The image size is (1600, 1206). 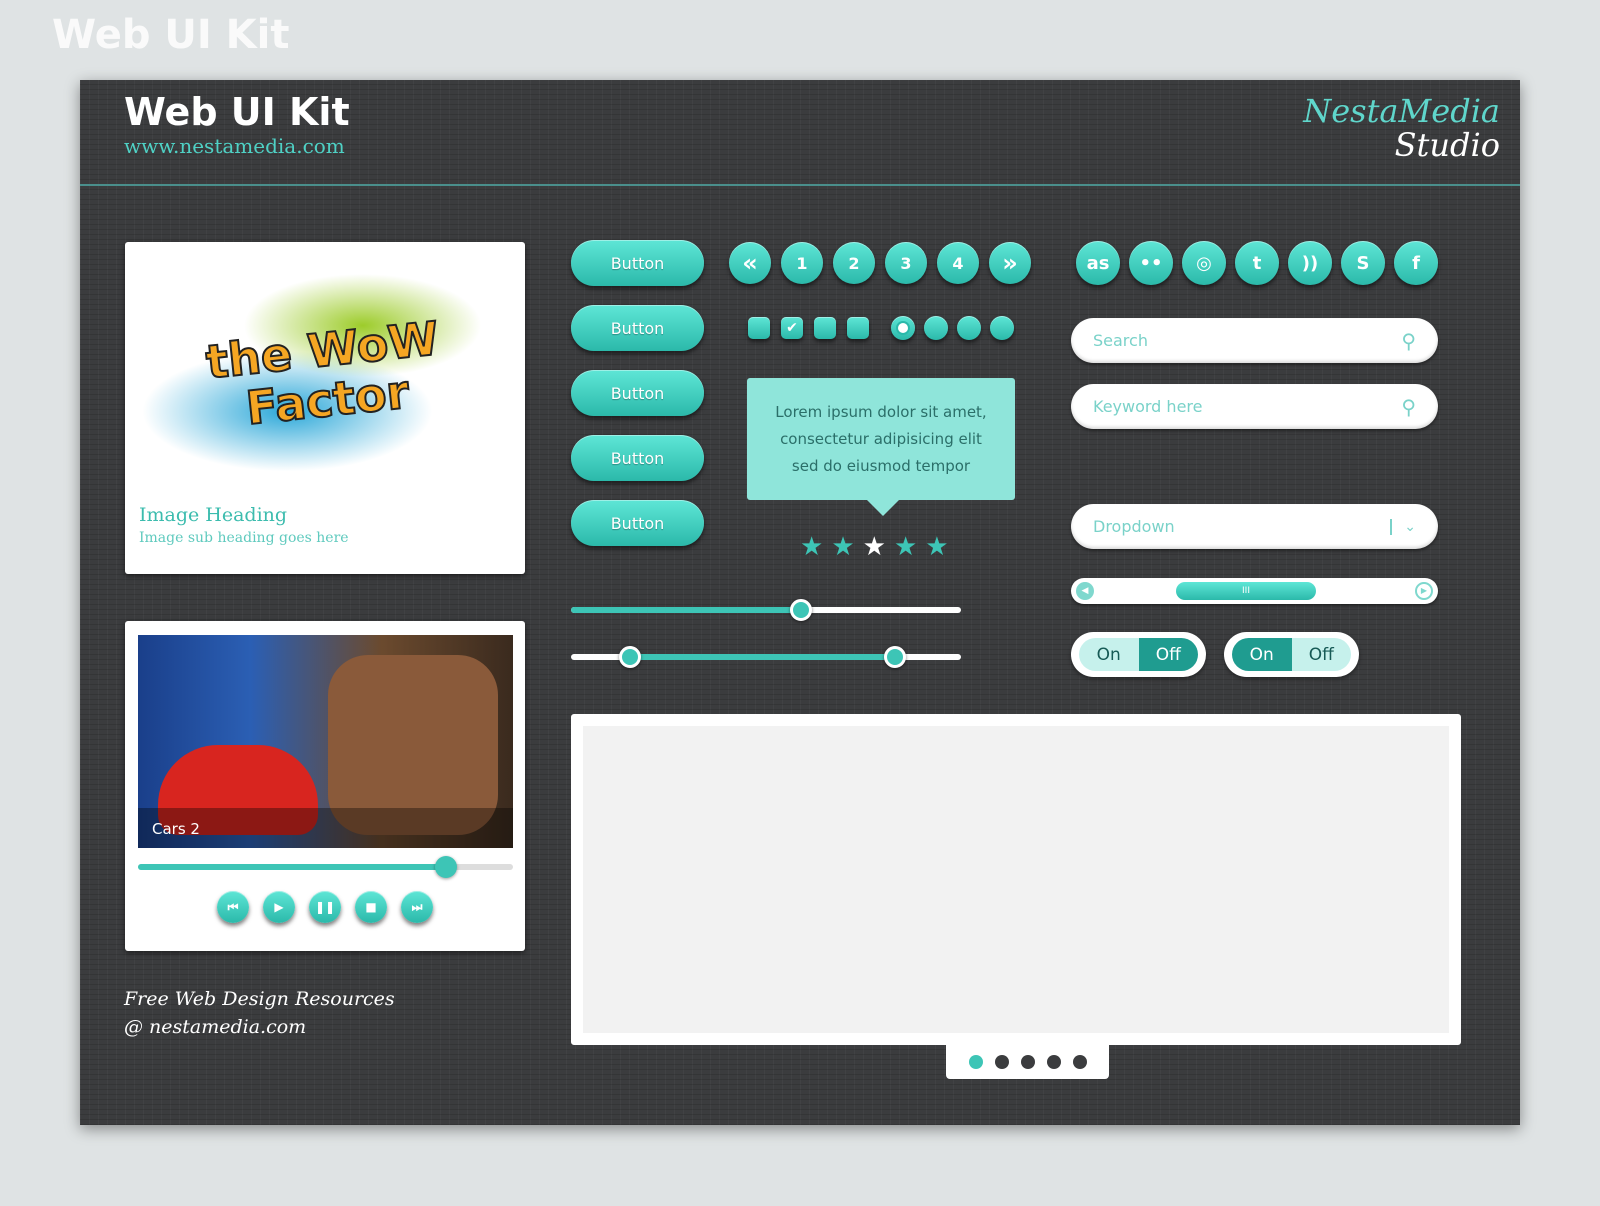 What do you see at coordinates (880, 263) in the screenshot?
I see `pagination: « 1 2 3 4 »` at bounding box center [880, 263].